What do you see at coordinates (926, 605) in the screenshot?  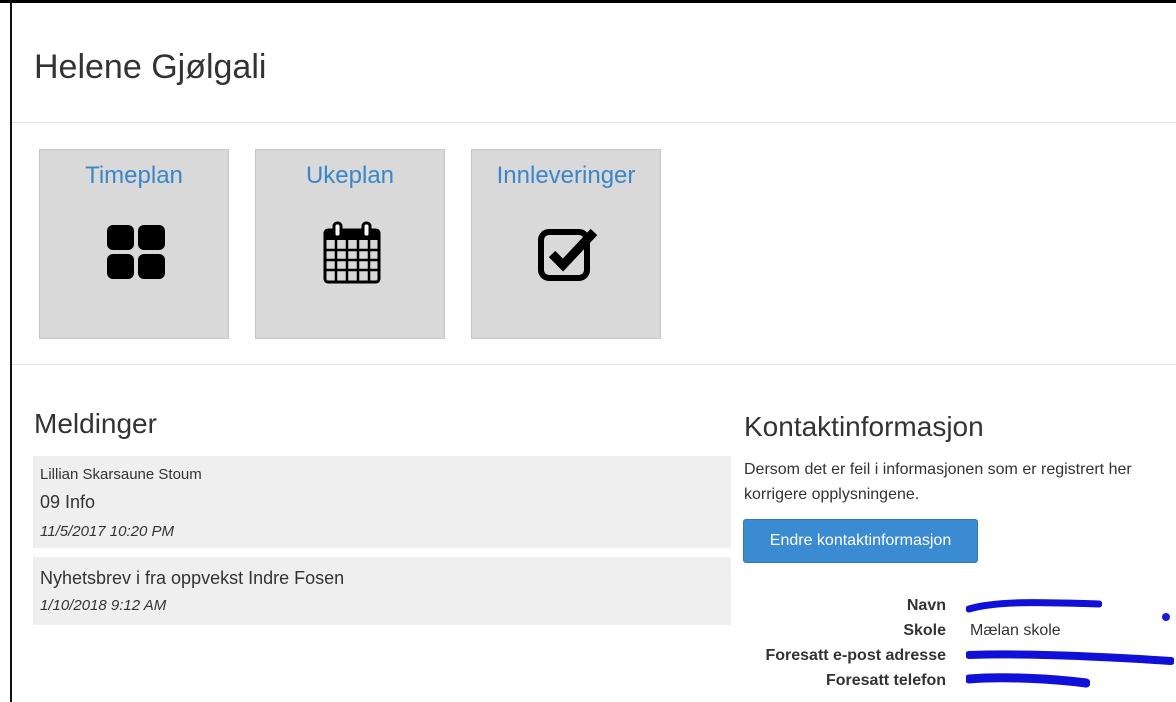 I see `field-label-navn: Navn` at bounding box center [926, 605].